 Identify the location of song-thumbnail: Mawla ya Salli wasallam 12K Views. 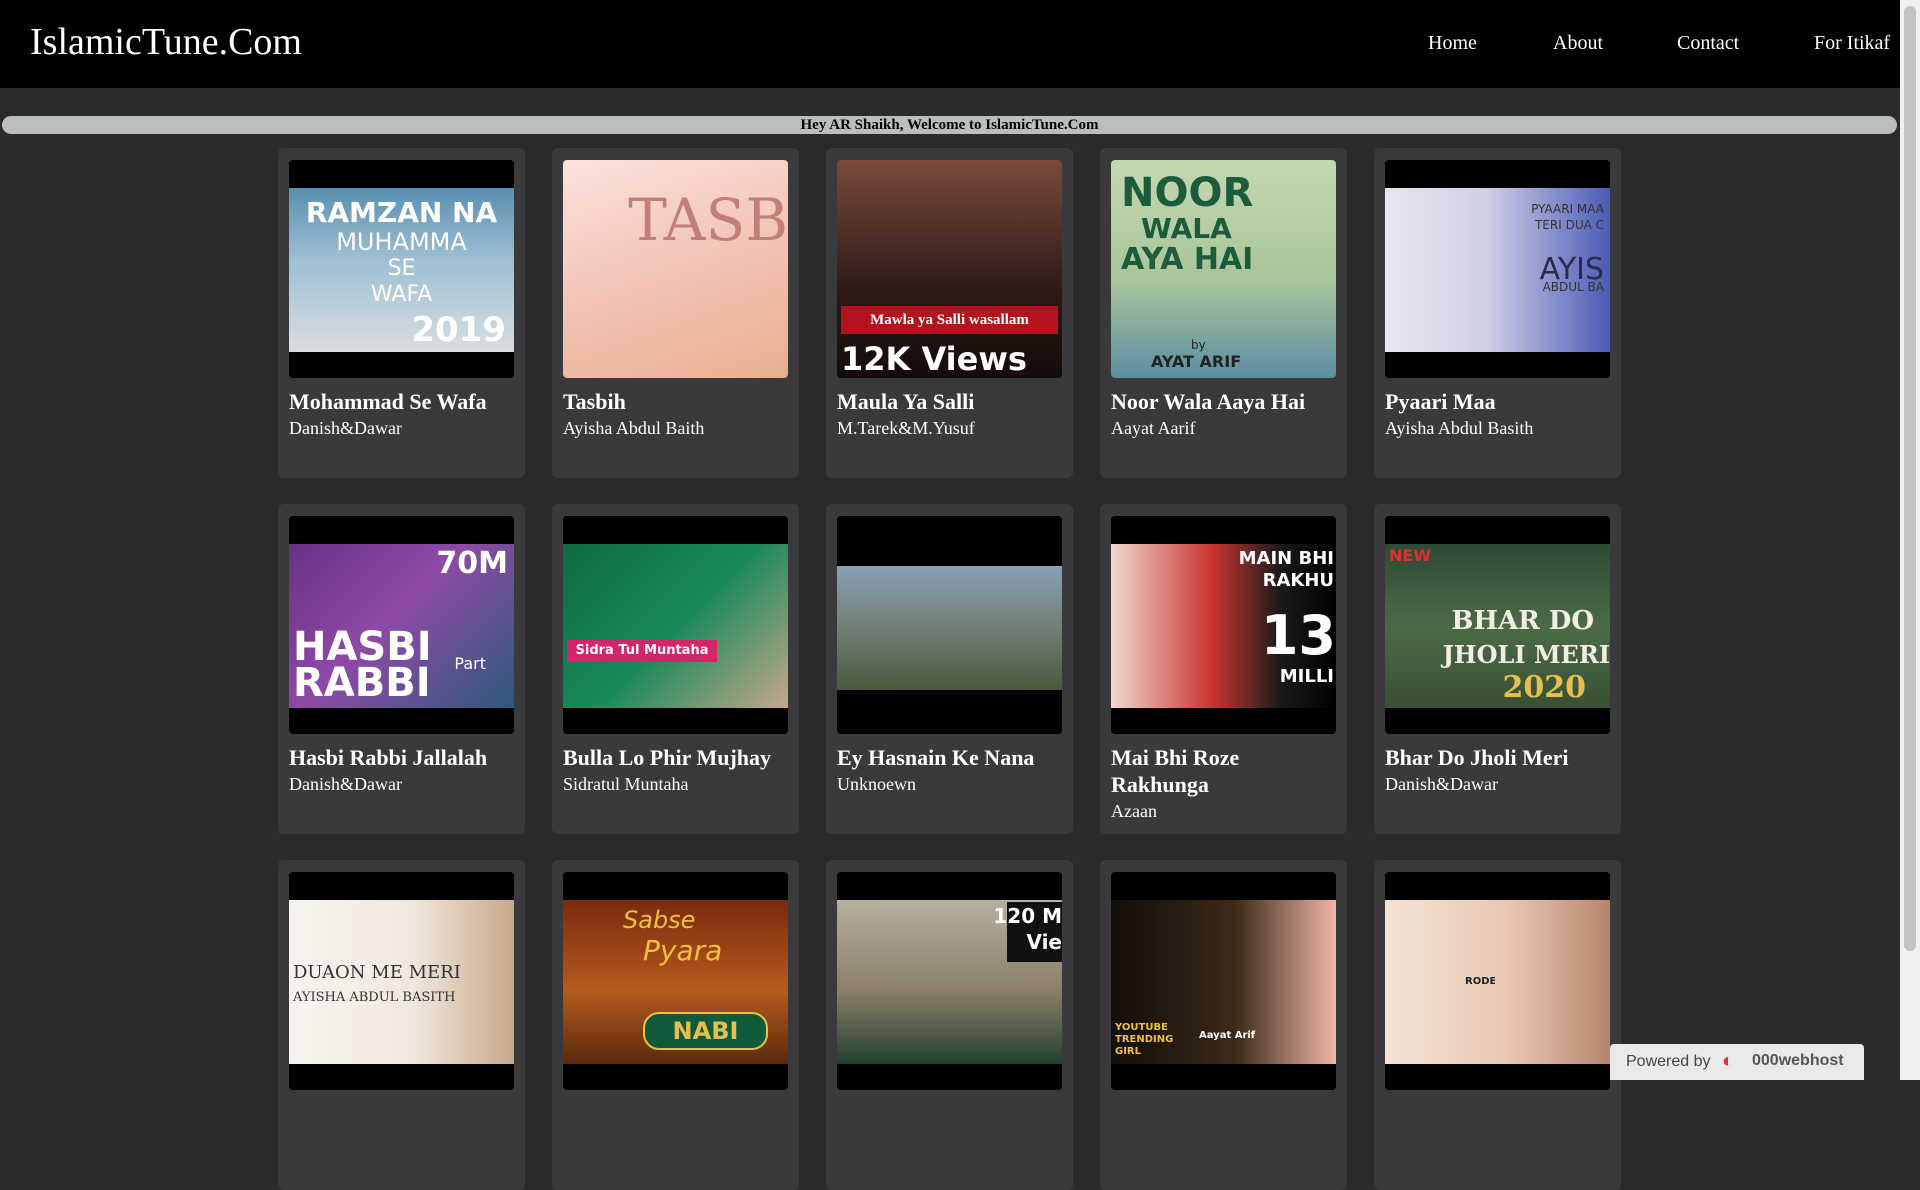
(949, 269).